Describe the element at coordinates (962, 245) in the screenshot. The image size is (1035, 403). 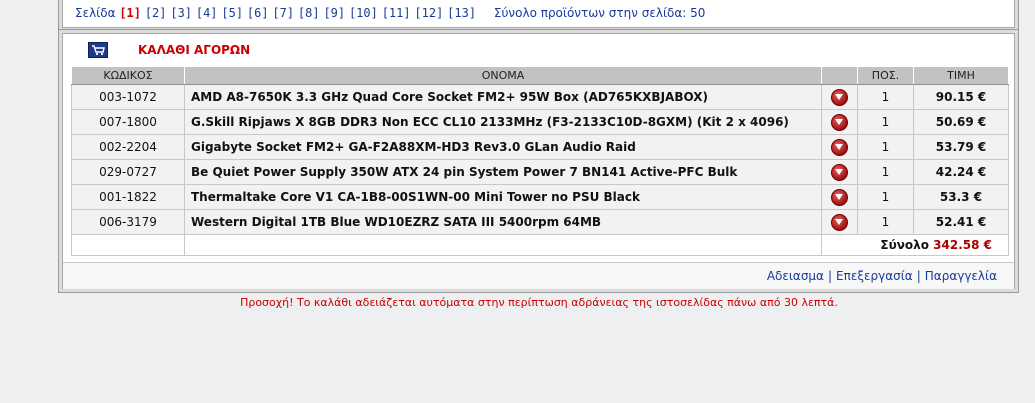
I see `total-value: 342.58 €` at that location.